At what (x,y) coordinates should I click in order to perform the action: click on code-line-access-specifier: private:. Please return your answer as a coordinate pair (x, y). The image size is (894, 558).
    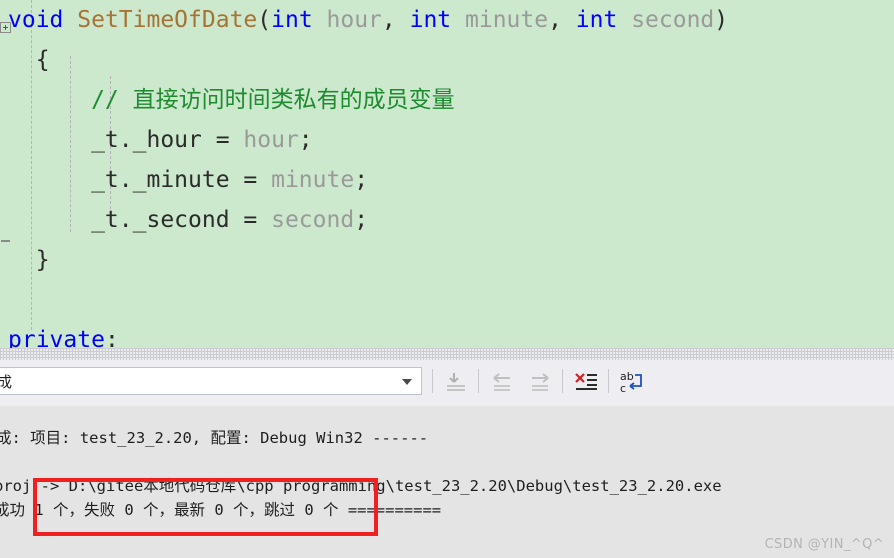
    Looking at the image, I should click on (447, 334).